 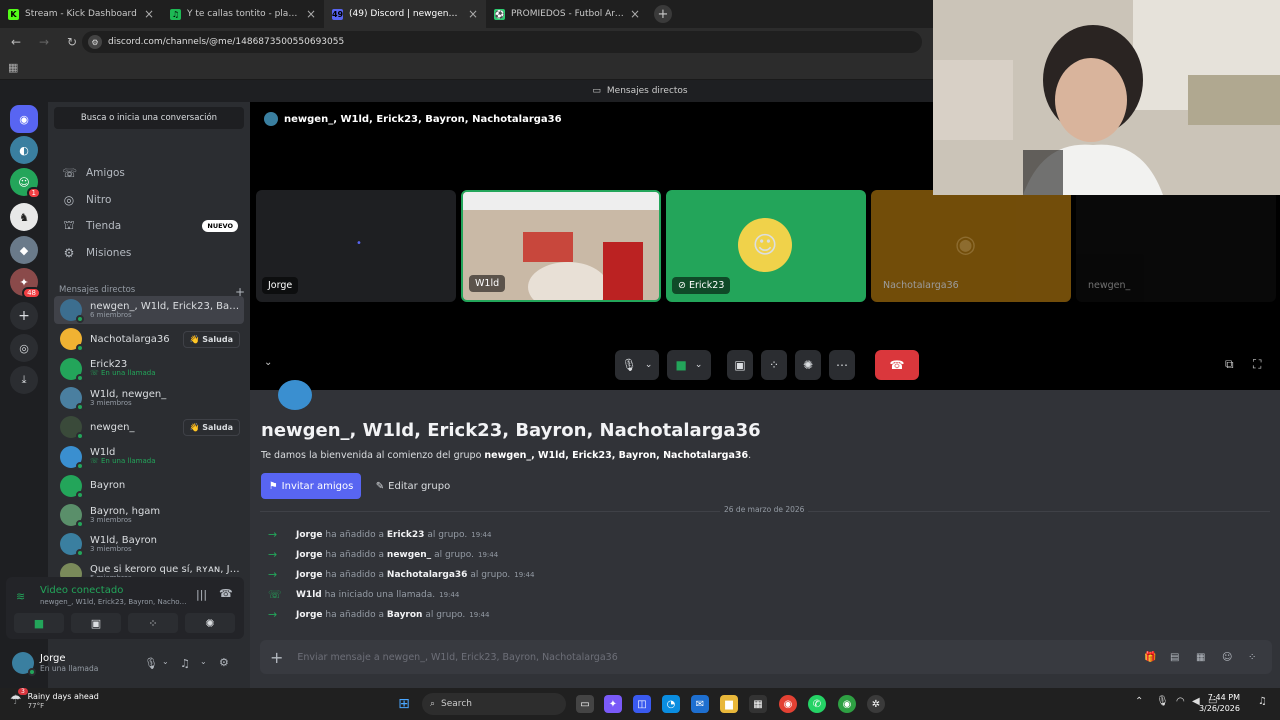 What do you see at coordinates (25, 283) in the screenshot?
I see `server-icon: ✦ 48` at bounding box center [25, 283].